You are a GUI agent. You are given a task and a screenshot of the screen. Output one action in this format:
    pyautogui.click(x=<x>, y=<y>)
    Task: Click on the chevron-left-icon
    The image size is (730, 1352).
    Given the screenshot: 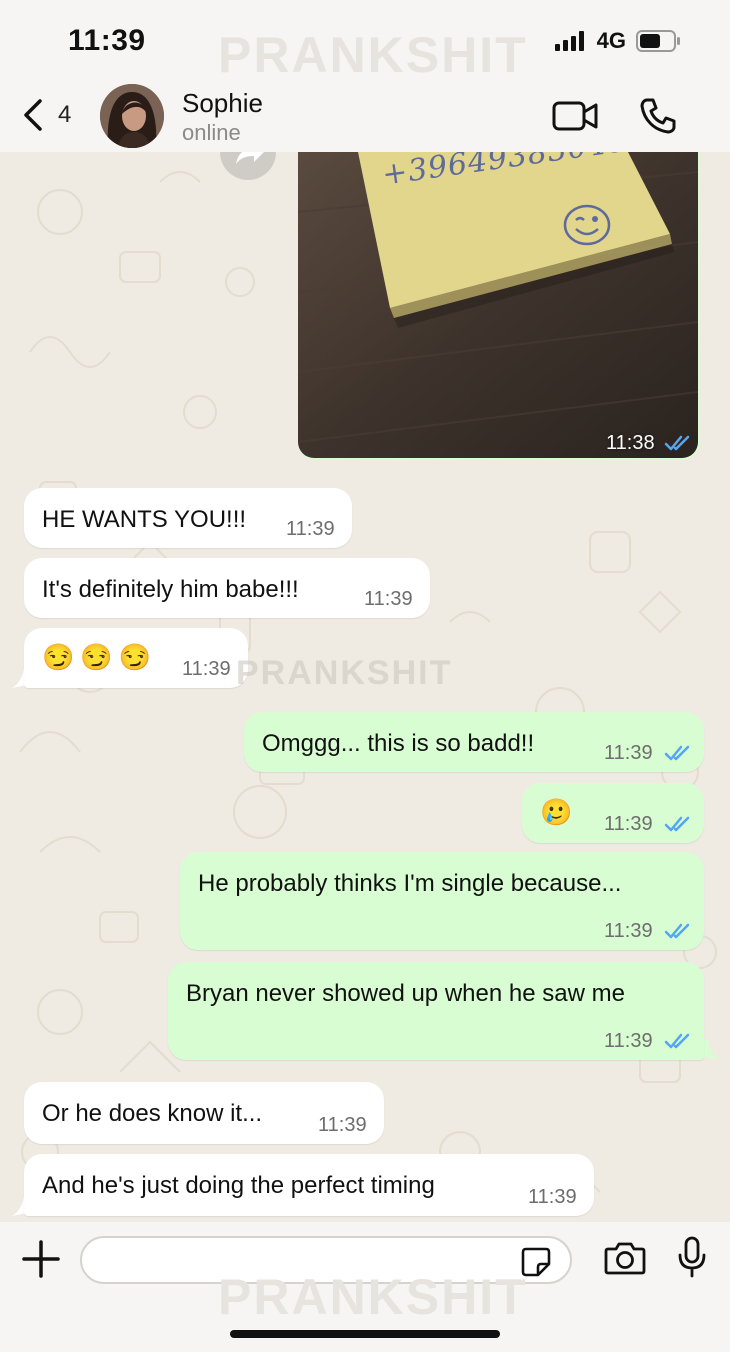 What is the action you would take?
    pyautogui.click(x=33, y=115)
    